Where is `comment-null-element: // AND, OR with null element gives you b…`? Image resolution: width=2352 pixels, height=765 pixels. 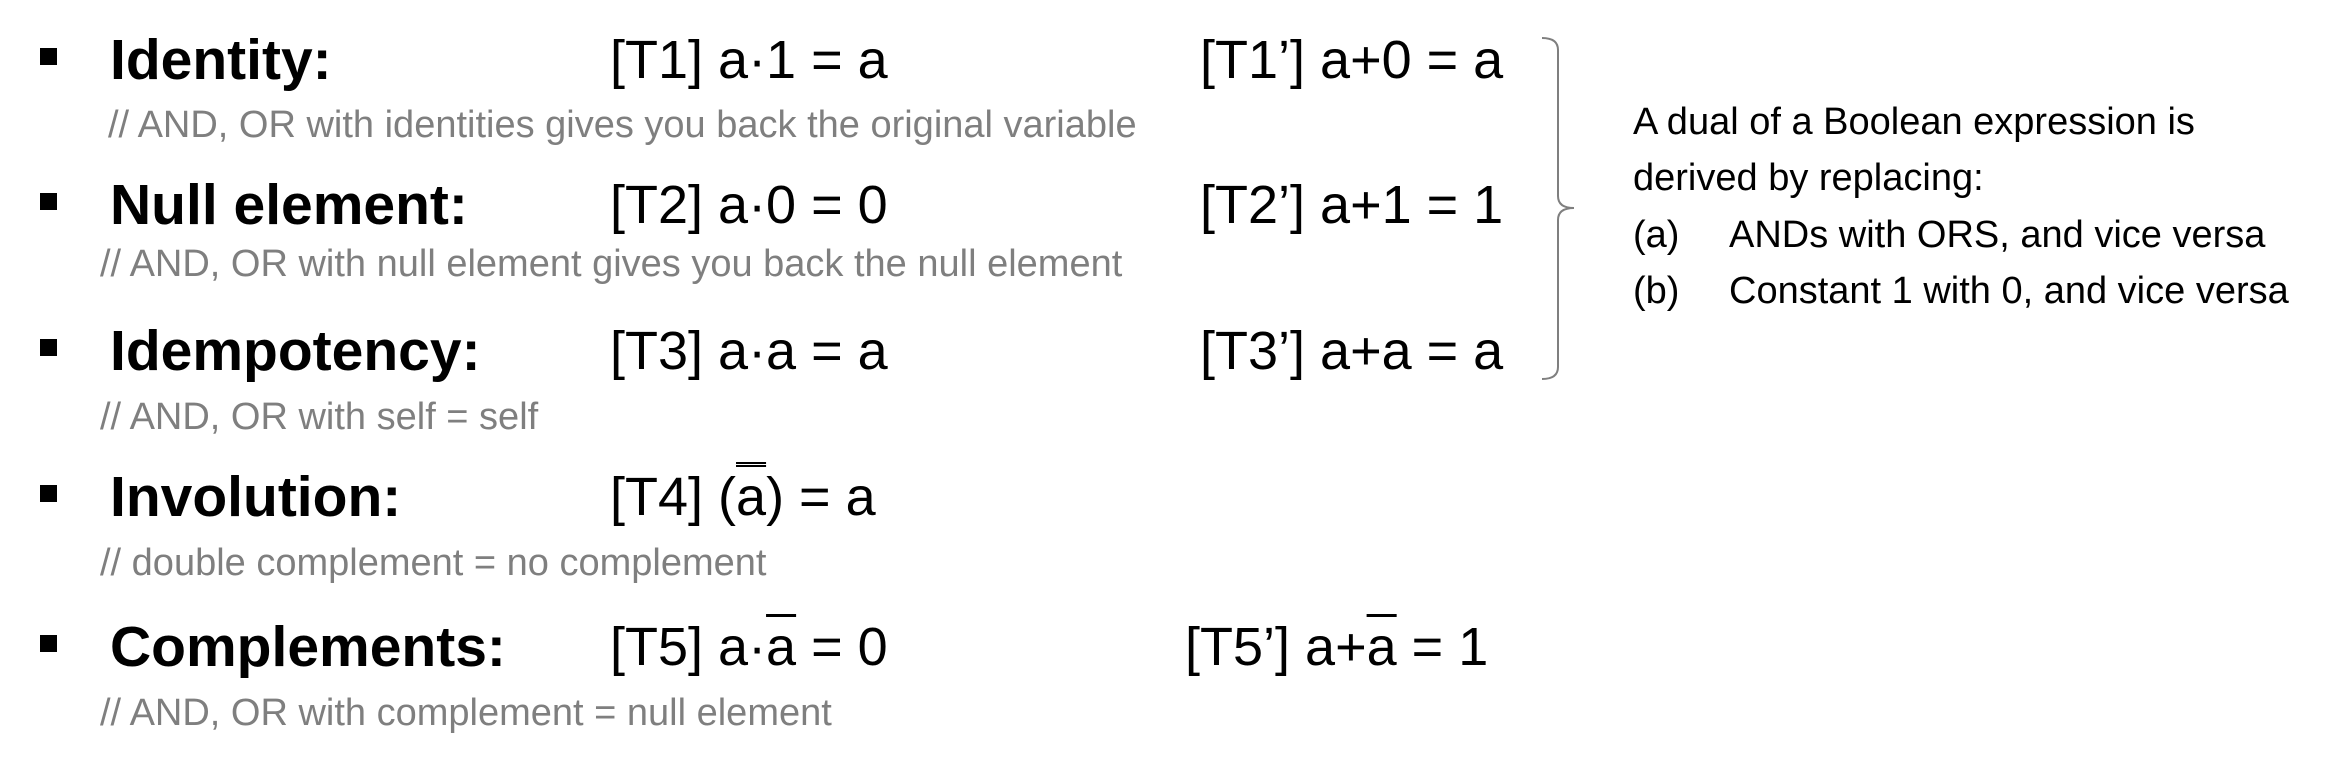 comment-null-element: // AND, OR with null element gives you b… is located at coordinates (611, 264).